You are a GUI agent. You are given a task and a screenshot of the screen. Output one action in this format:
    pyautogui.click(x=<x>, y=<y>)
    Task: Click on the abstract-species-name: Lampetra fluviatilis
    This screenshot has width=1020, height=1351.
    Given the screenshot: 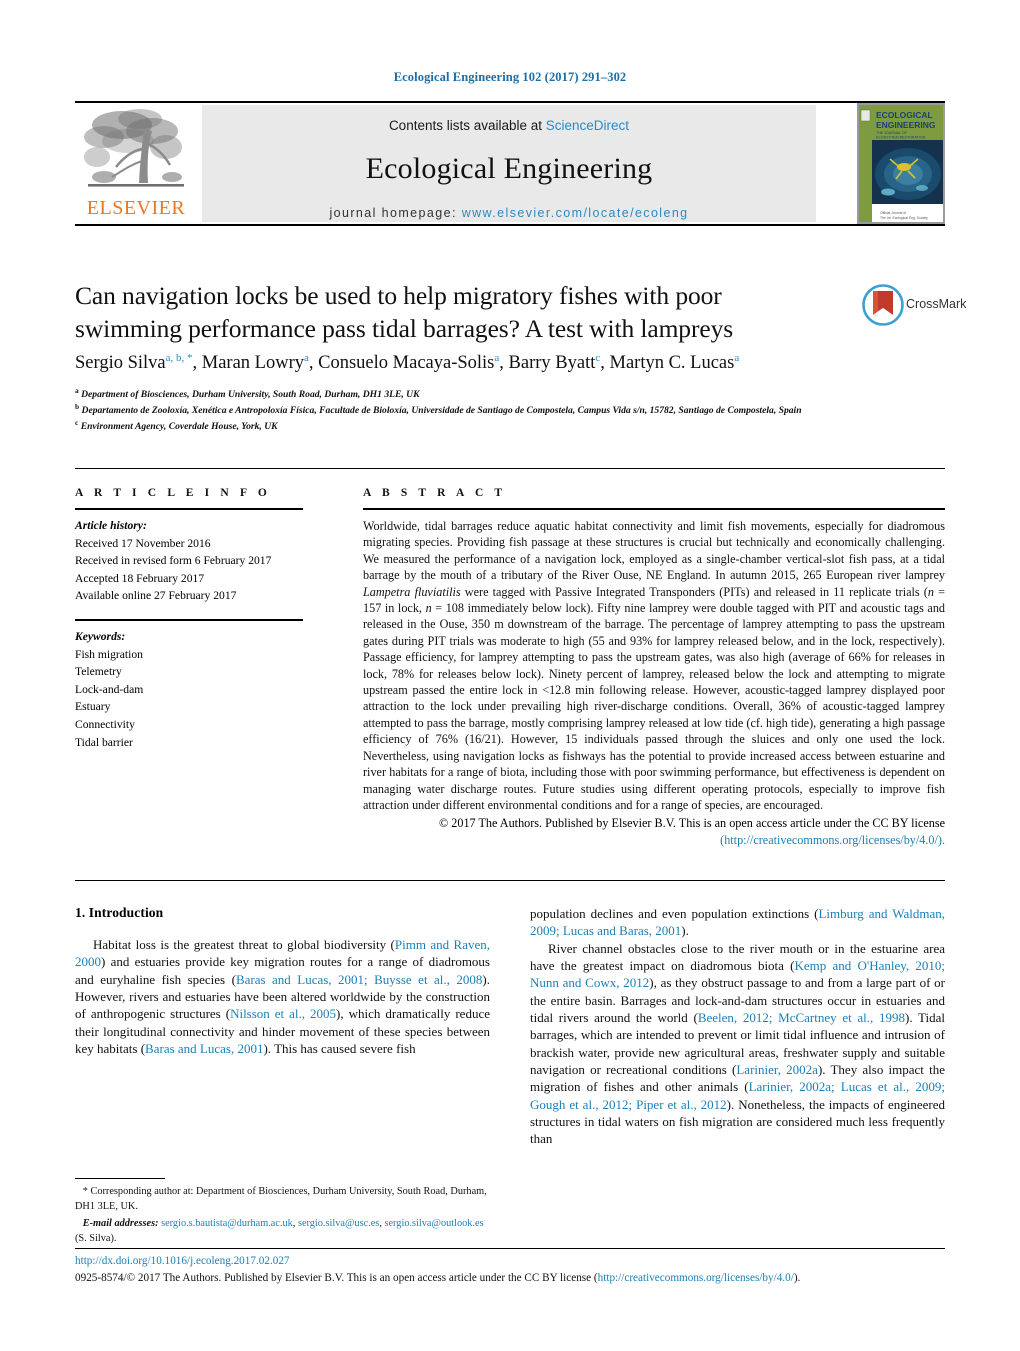 What is the action you would take?
    pyautogui.click(x=412, y=591)
    